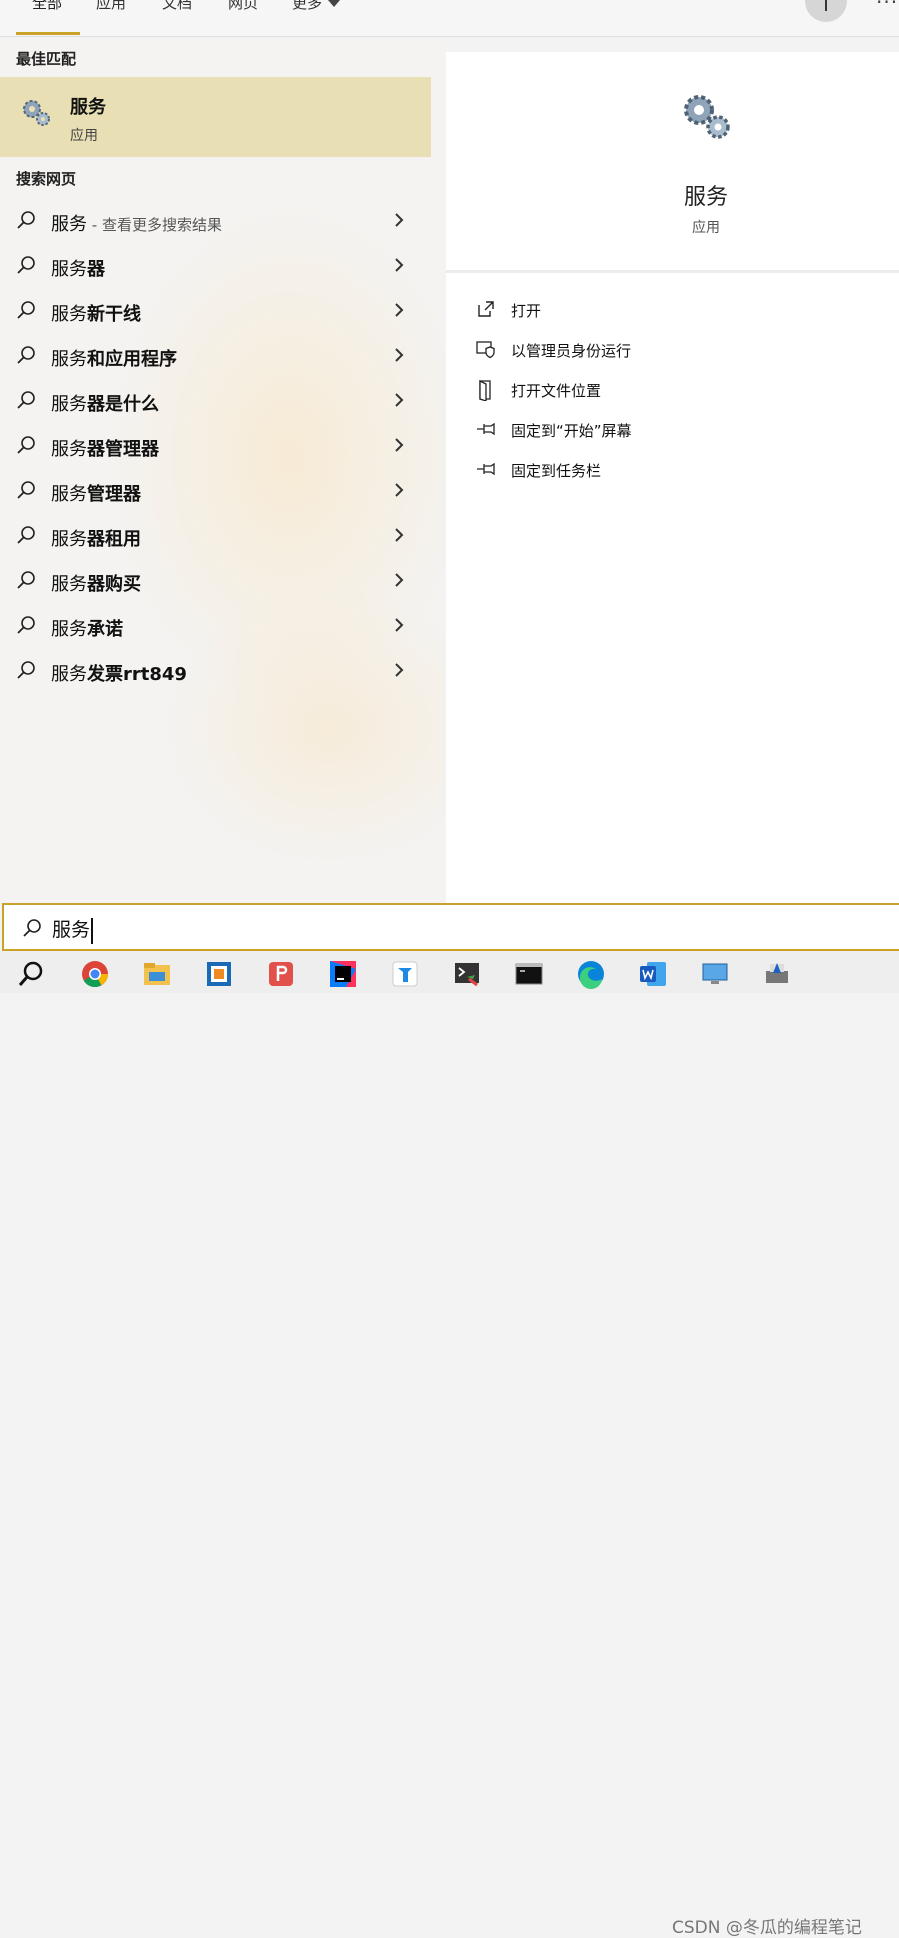  I want to click on best-match-item: 服务 应用, so click(215, 117).